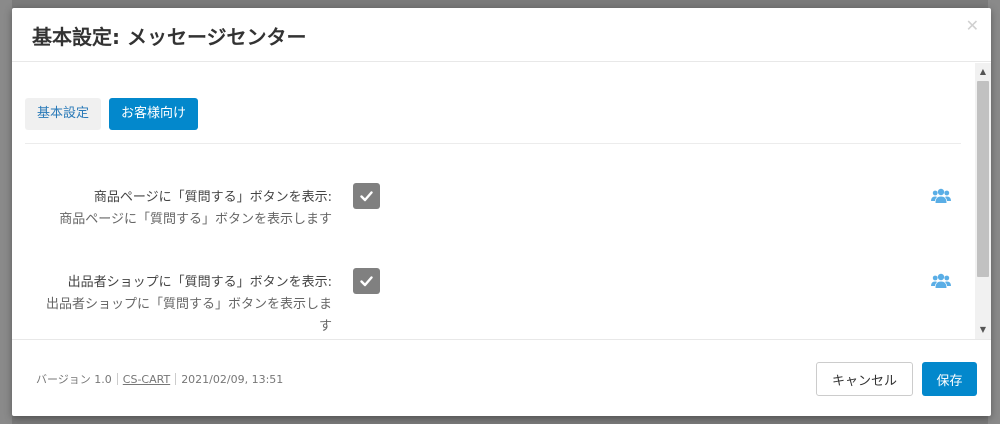 The width and height of the screenshot is (1000, 424). I want to click on scroll-down-arrow-icon: ▼, so click(983, 330).